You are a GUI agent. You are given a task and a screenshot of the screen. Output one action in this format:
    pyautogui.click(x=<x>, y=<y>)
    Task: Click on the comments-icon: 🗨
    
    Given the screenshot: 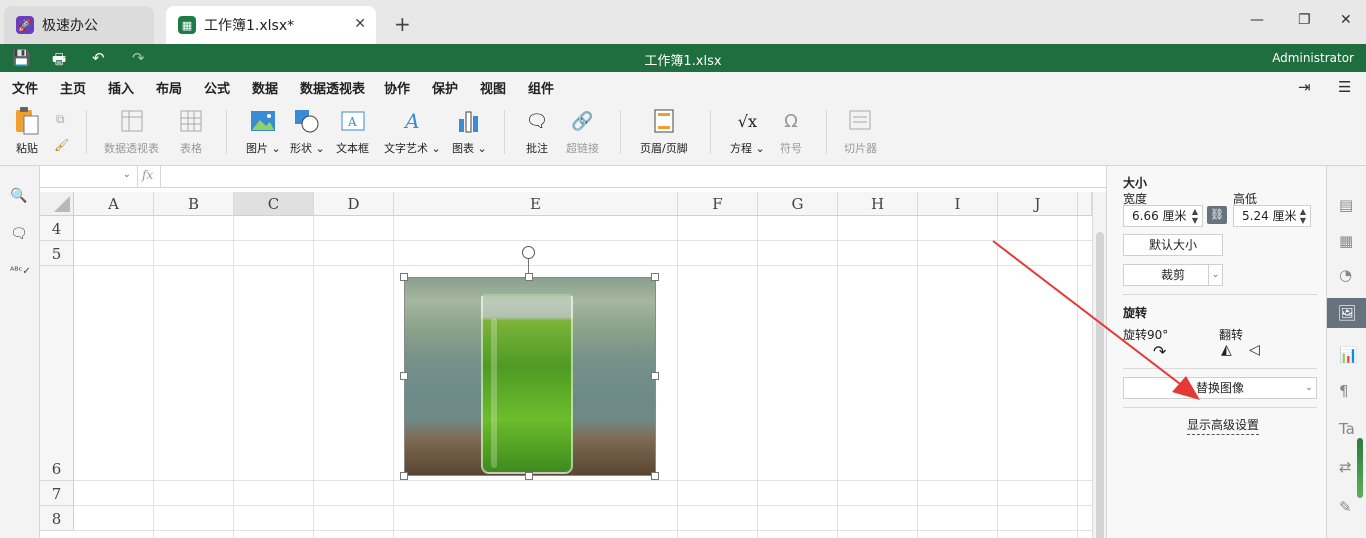 What is the action you would take?
    pyautogui.click(x=19, y=234)
    